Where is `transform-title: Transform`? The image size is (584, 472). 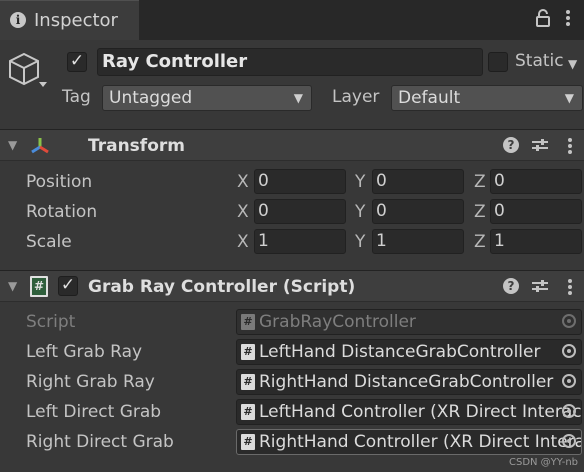
transform-title: Transform is located at coordinates (136, 146).